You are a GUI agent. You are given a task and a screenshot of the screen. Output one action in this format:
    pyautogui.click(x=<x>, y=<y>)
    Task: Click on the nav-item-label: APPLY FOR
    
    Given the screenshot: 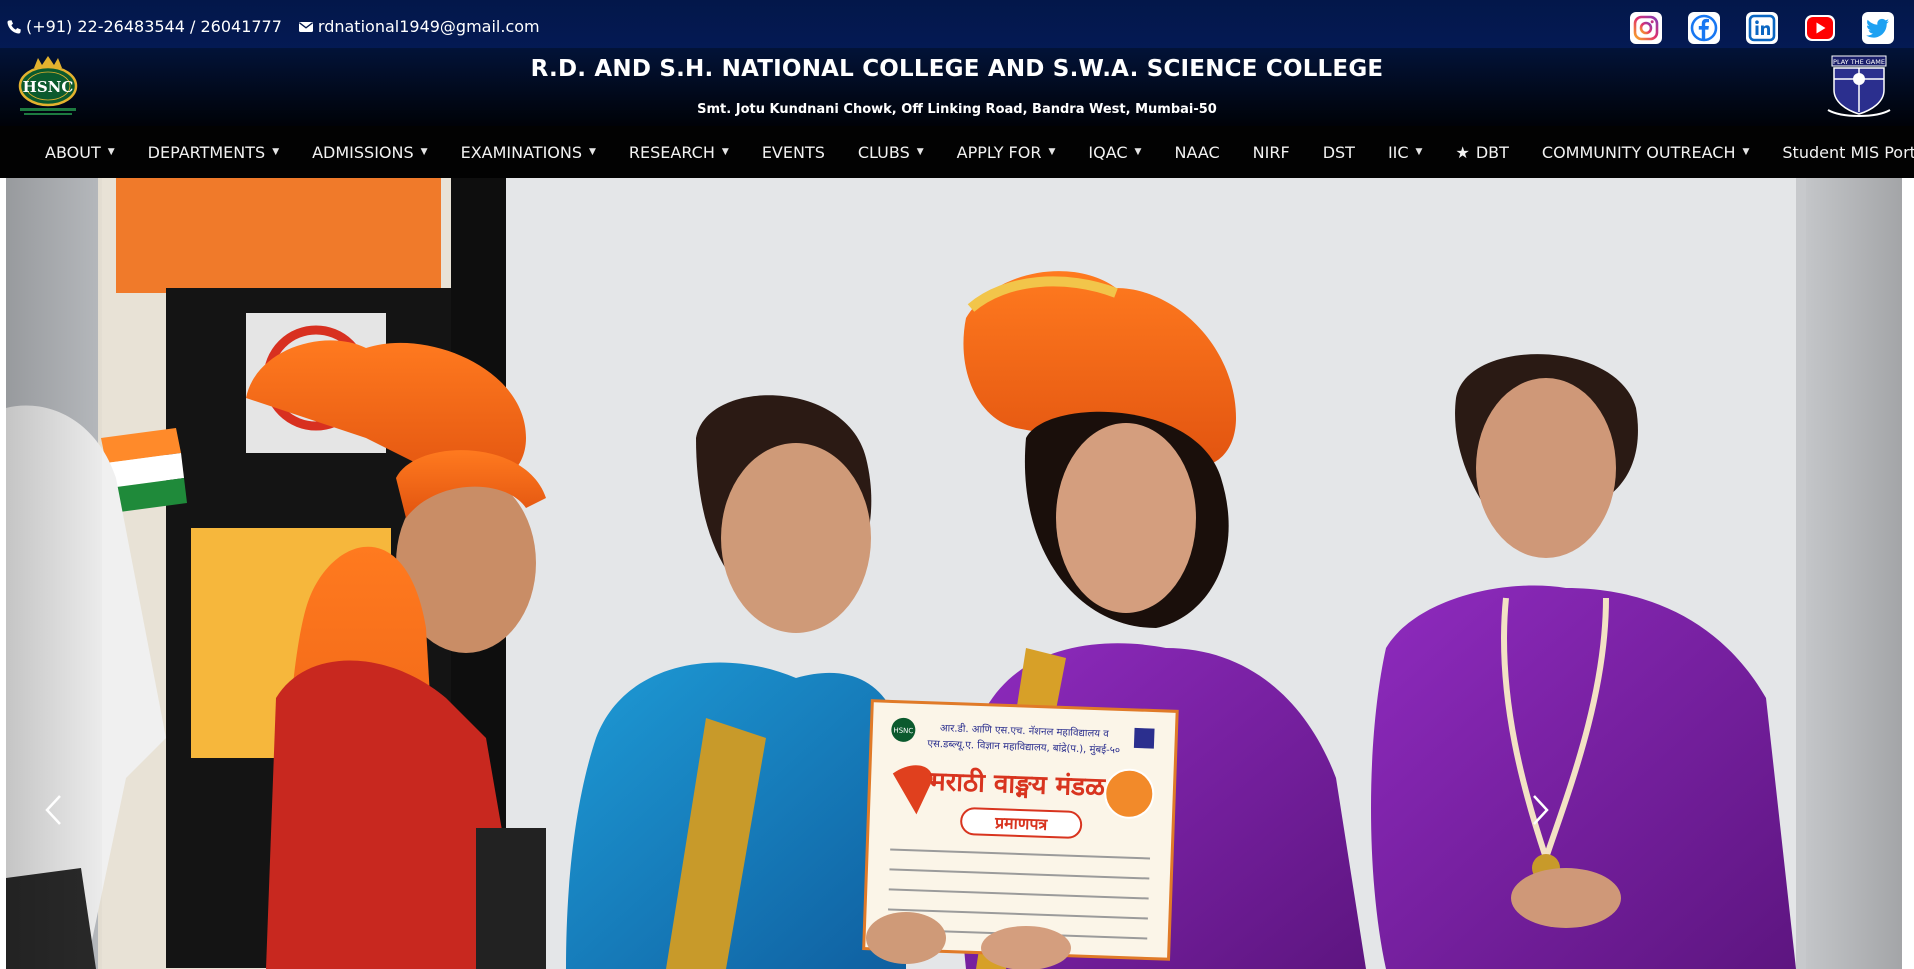 What is the action you would take?
    pyautogui.click(x=999, y=152)
    